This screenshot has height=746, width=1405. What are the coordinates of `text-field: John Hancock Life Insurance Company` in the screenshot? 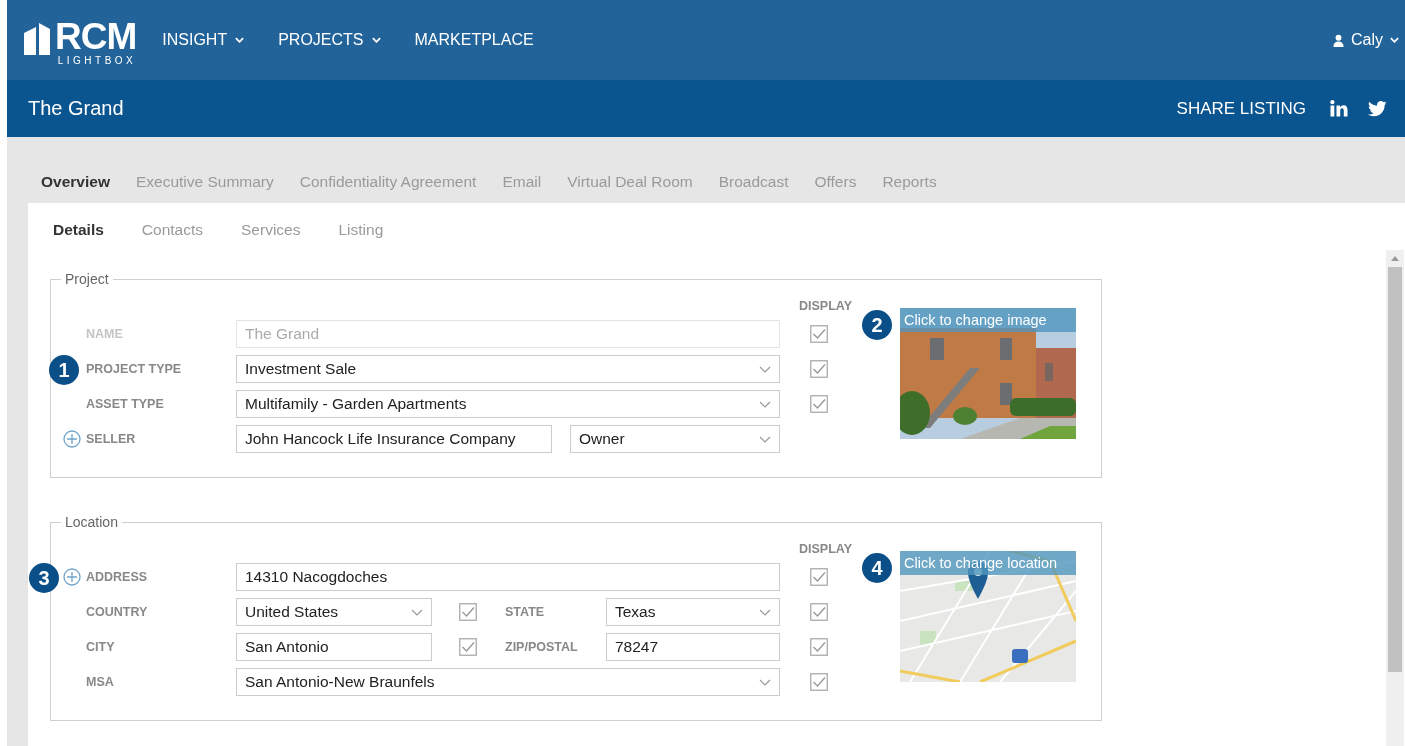 It's located at (394, 439).